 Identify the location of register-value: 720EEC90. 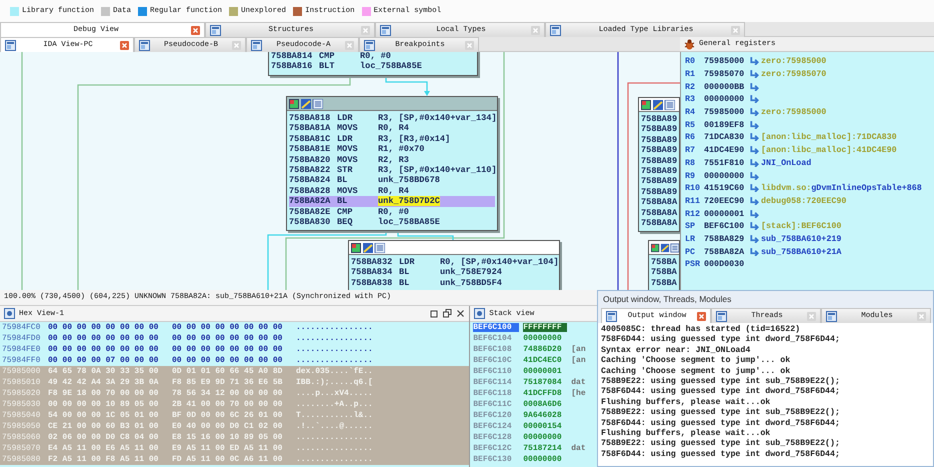
(727, 201).